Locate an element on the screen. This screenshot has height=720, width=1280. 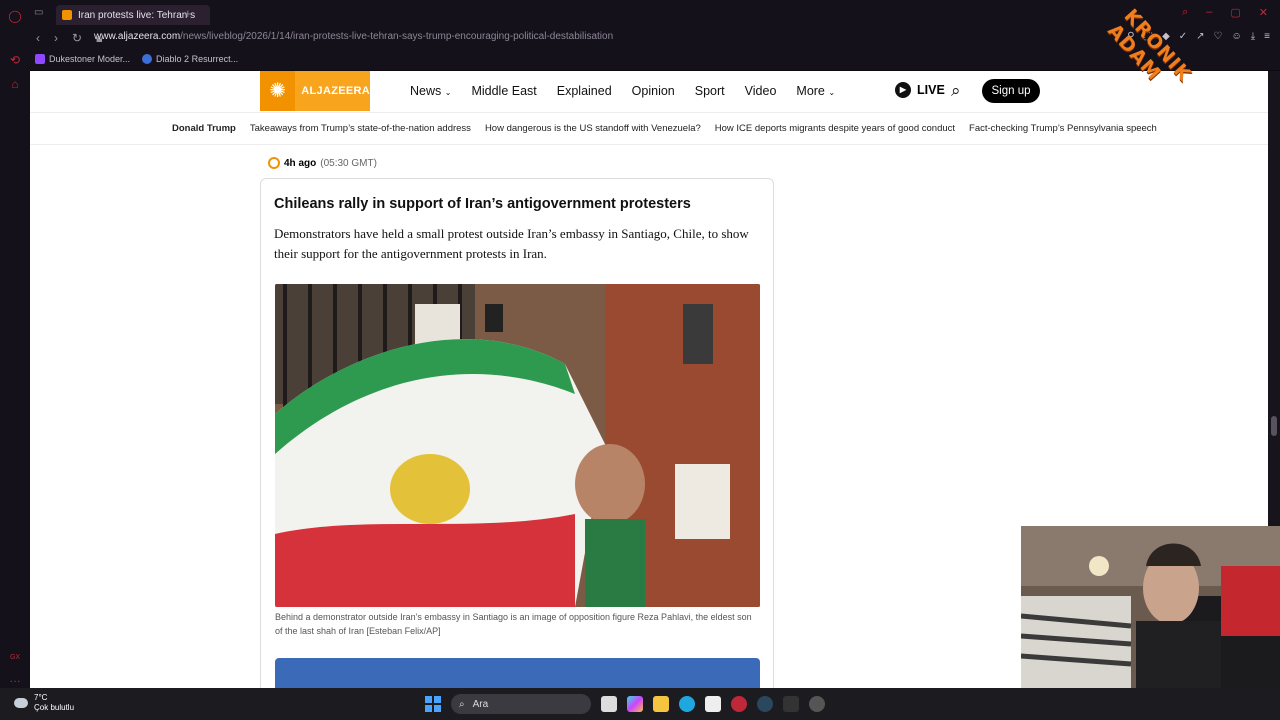
play-icon: ▶ is located at coordinates (903, 90).